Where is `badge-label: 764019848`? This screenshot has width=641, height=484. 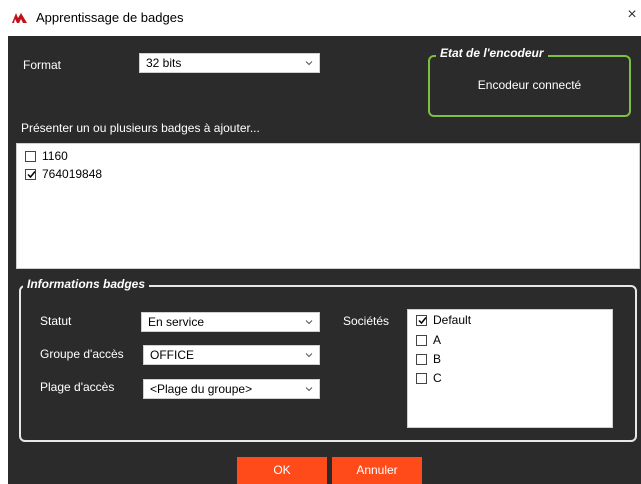
badge-label: 764019848 is located at coordinates (72, 174).